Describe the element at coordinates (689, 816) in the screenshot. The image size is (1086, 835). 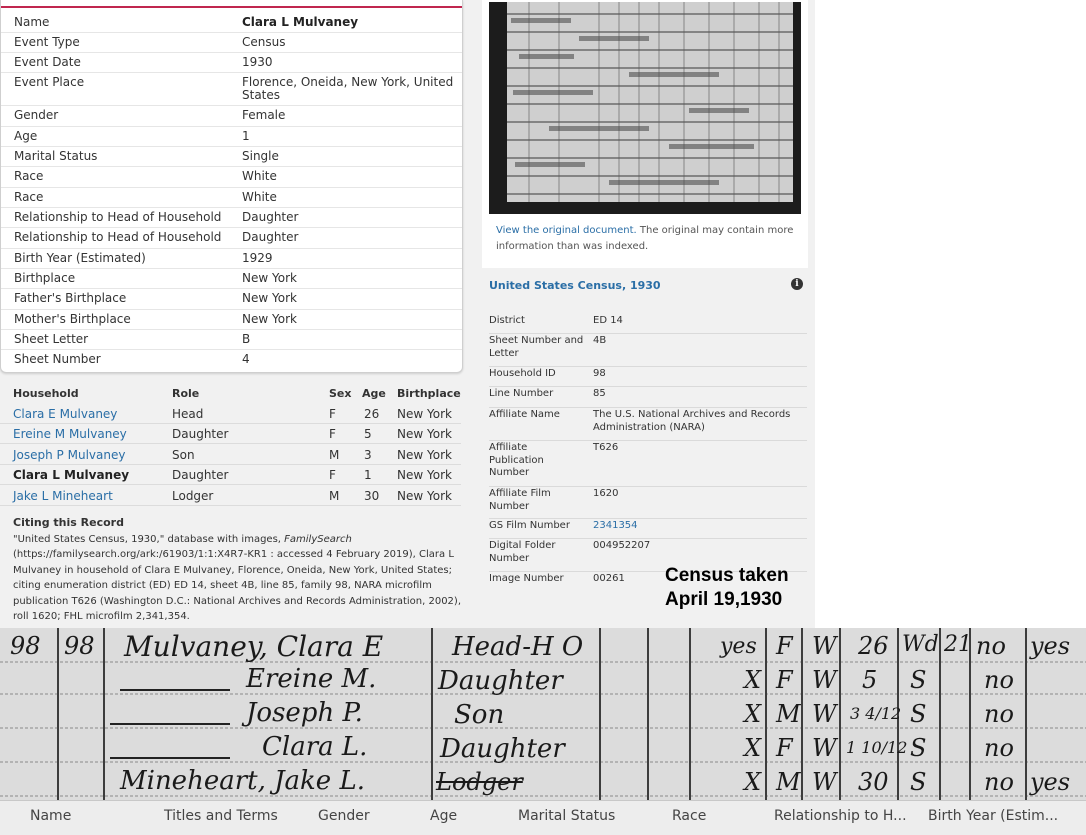
I see `column-header-race: Race` at that location.